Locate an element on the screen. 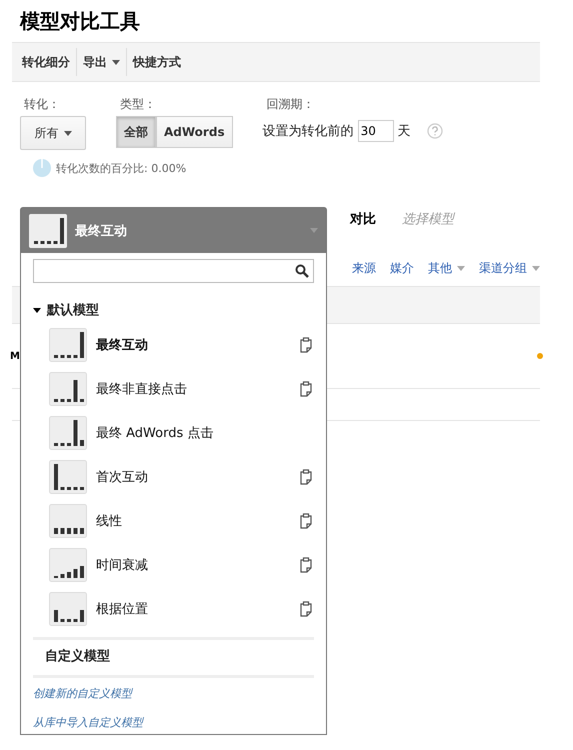 Image resolution: width=573 pixels, height=750 pixels. expand-icon is located at coordinates (37, 310).